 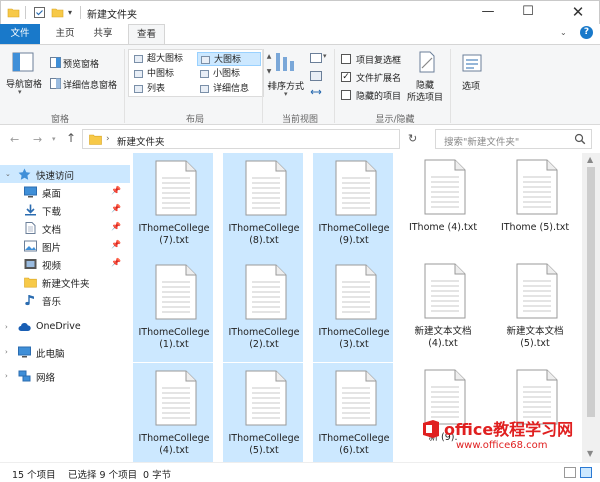 What do you see at coordinates (535, 337) in the screenshot?
I see `file-name: 新建文本文档 (5).txt` at bounding box center [535, 337].